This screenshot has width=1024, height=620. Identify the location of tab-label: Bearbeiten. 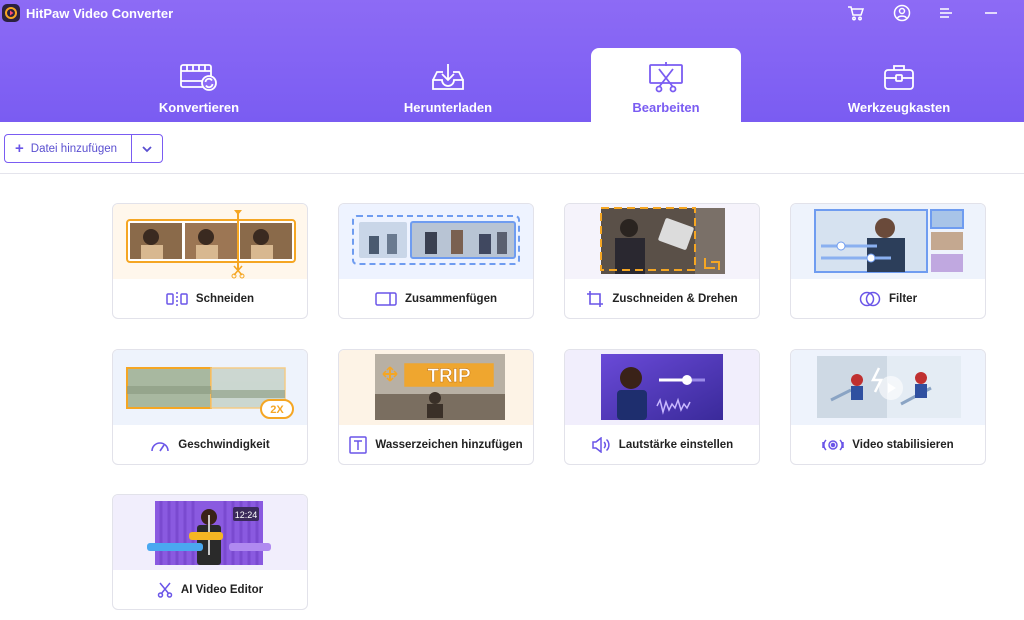
(666, 107).